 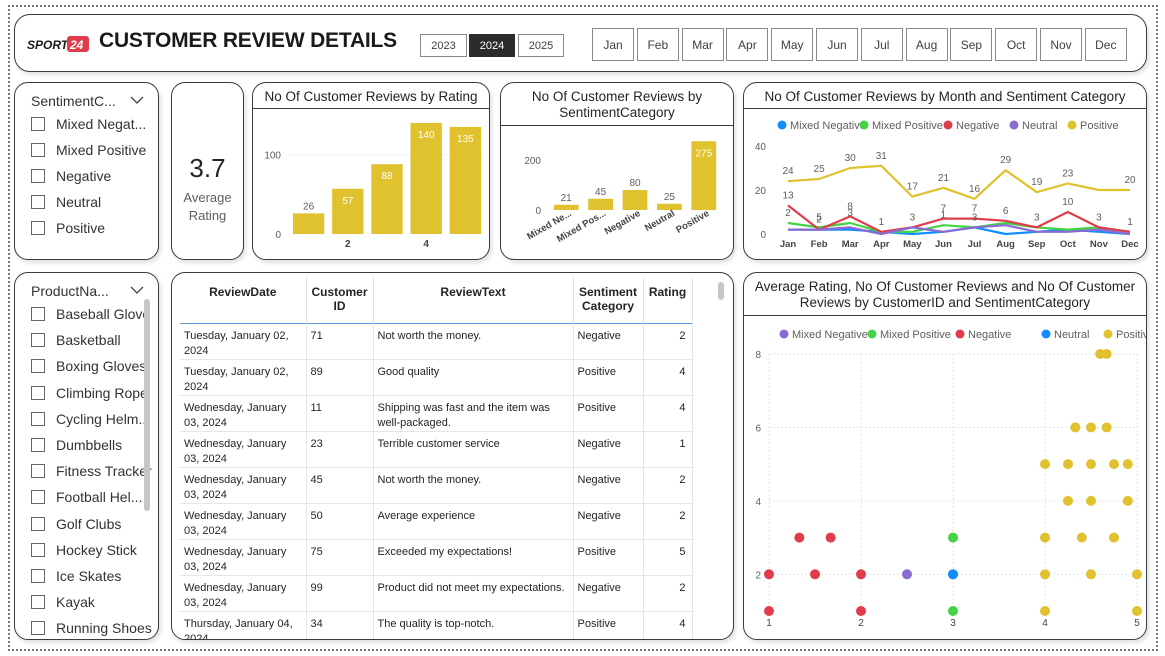 What do you see at coordinates (958, 182) in the screenshot?
I see `series-line-positive` at bounding box center [958, 182].